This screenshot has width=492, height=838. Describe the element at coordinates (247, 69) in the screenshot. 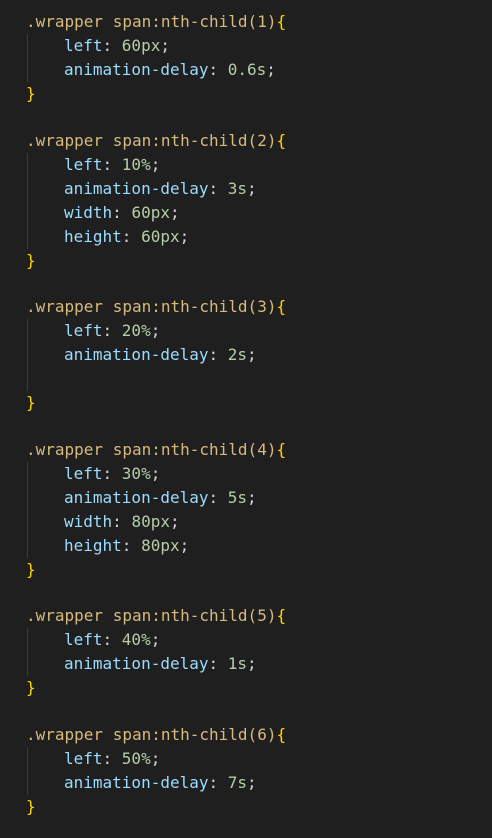

I see `css-value: 0.6s` at that location.